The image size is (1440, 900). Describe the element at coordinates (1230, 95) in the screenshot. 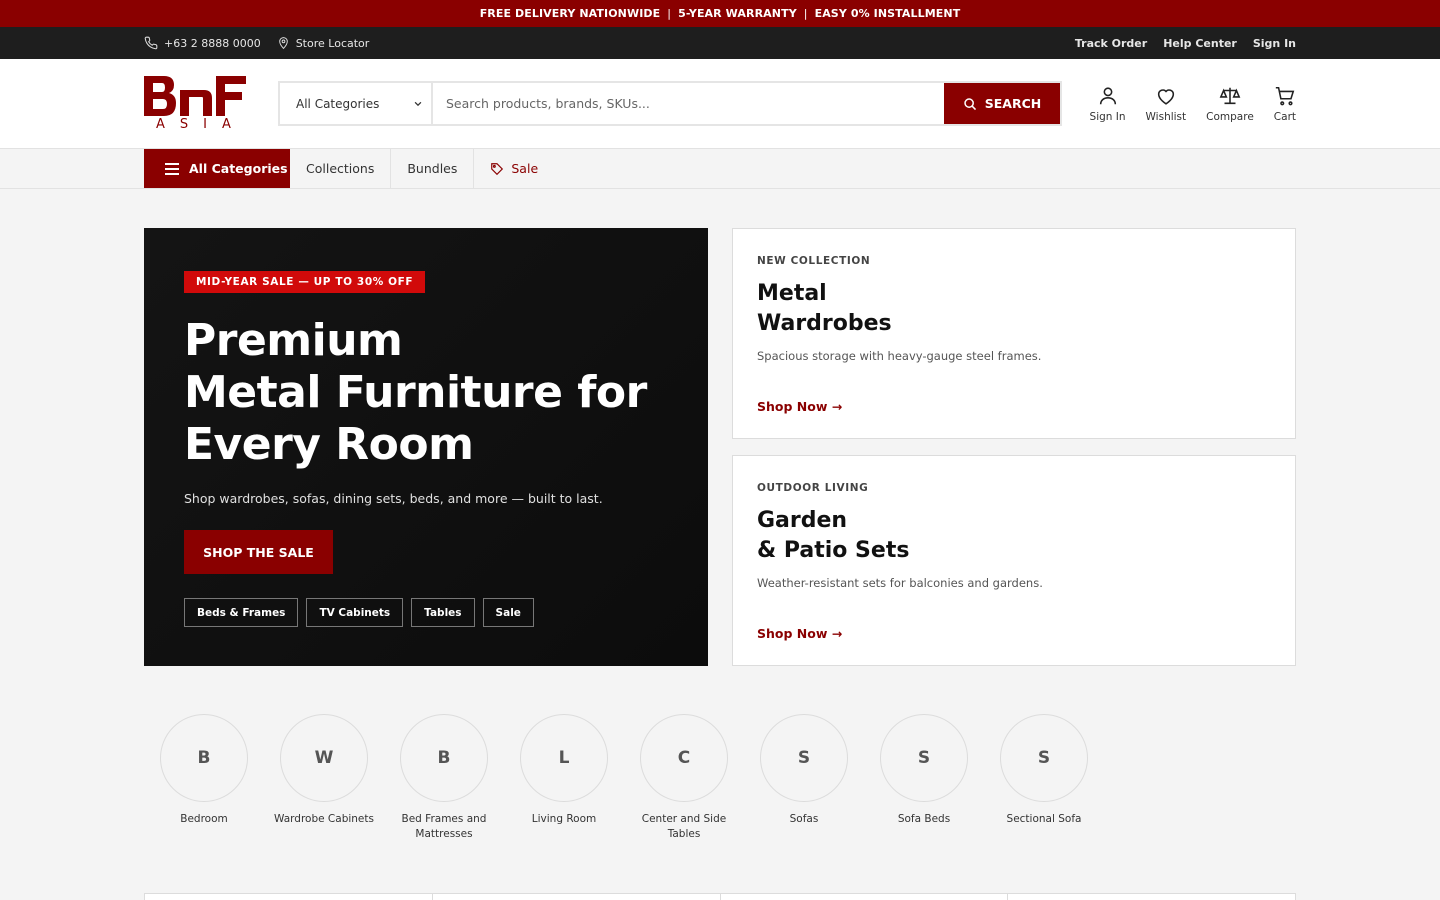

I see `scale-icon` at that location.